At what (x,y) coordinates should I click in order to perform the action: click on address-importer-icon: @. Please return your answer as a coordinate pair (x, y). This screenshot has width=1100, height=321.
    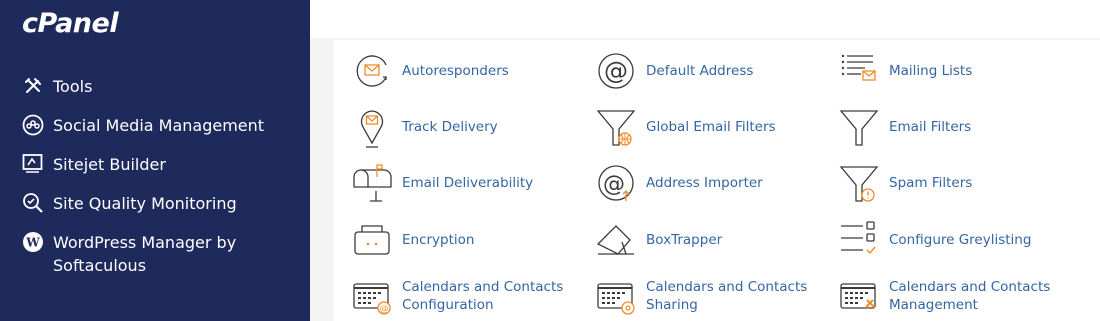
    Looking at the image, I should click on (616, 183).